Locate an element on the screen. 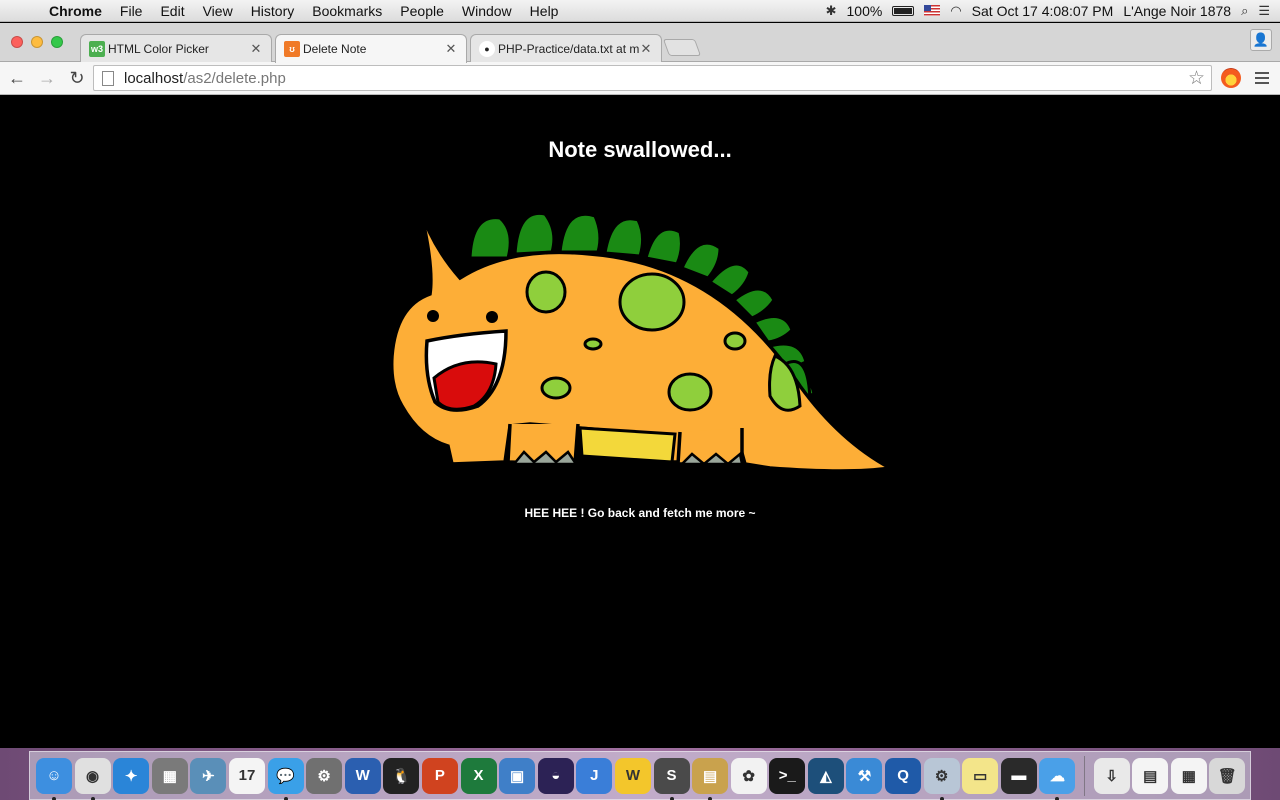 Image resolution: width=1280 pixels, height=800 pixels. profile-avatar-icon: 👤 is located at coordinates (1261, 40).